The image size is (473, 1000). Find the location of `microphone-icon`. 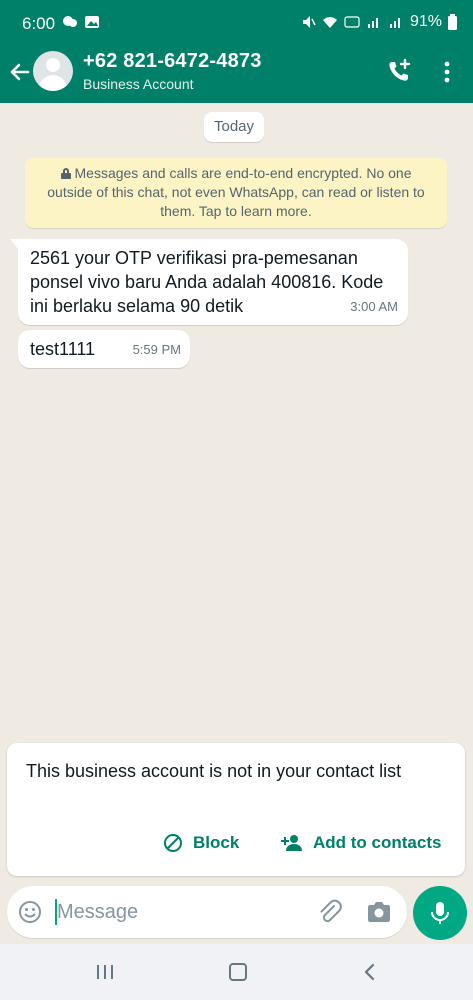

microphone-icon is located at coordinates (440, 913).